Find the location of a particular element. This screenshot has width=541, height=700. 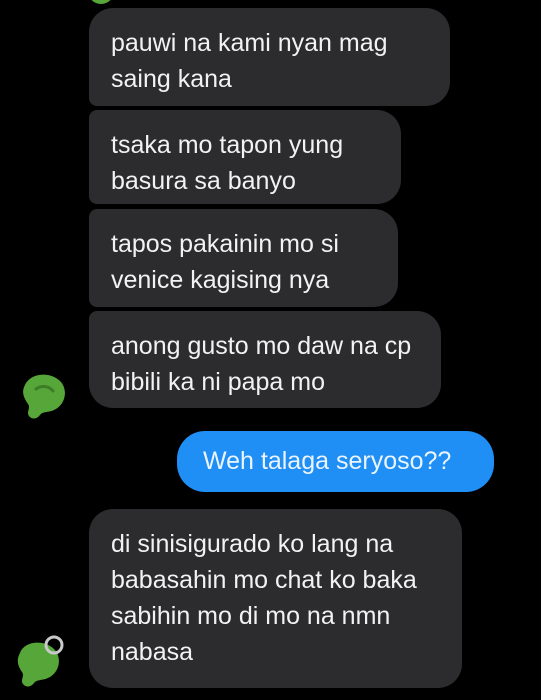

message-text: tapos pakainin mo si venice kagising nya is located at coordinates (225, 262).